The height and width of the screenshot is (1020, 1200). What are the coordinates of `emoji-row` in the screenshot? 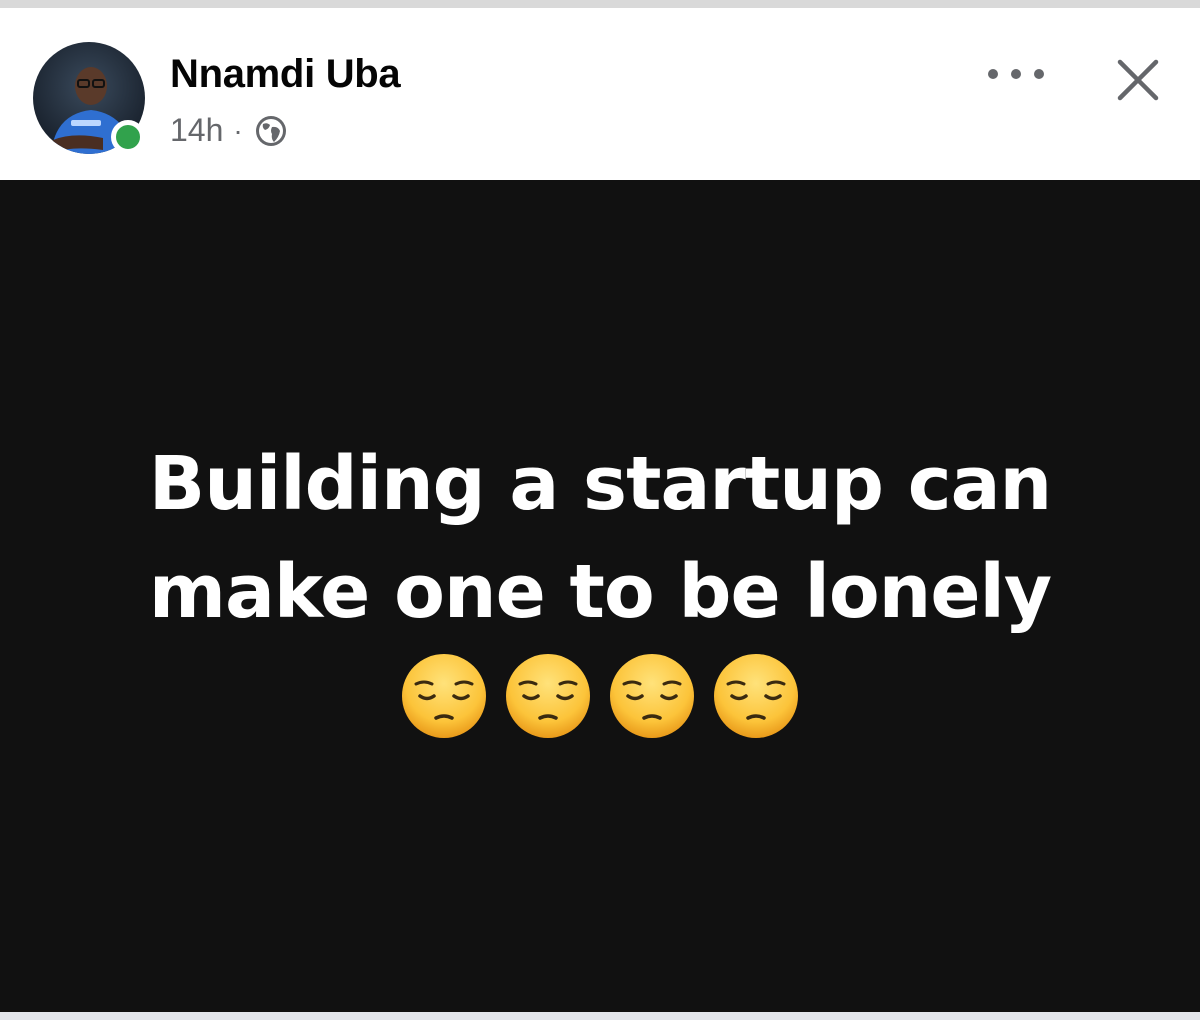 It's located at (600, 696).